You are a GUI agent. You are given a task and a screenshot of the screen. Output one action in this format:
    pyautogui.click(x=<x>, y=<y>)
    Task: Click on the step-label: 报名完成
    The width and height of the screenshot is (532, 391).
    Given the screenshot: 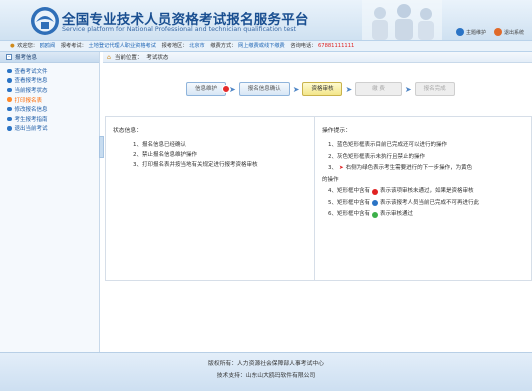 What is the action you would take?
    pyautogui.click(x=434, y=89)
    